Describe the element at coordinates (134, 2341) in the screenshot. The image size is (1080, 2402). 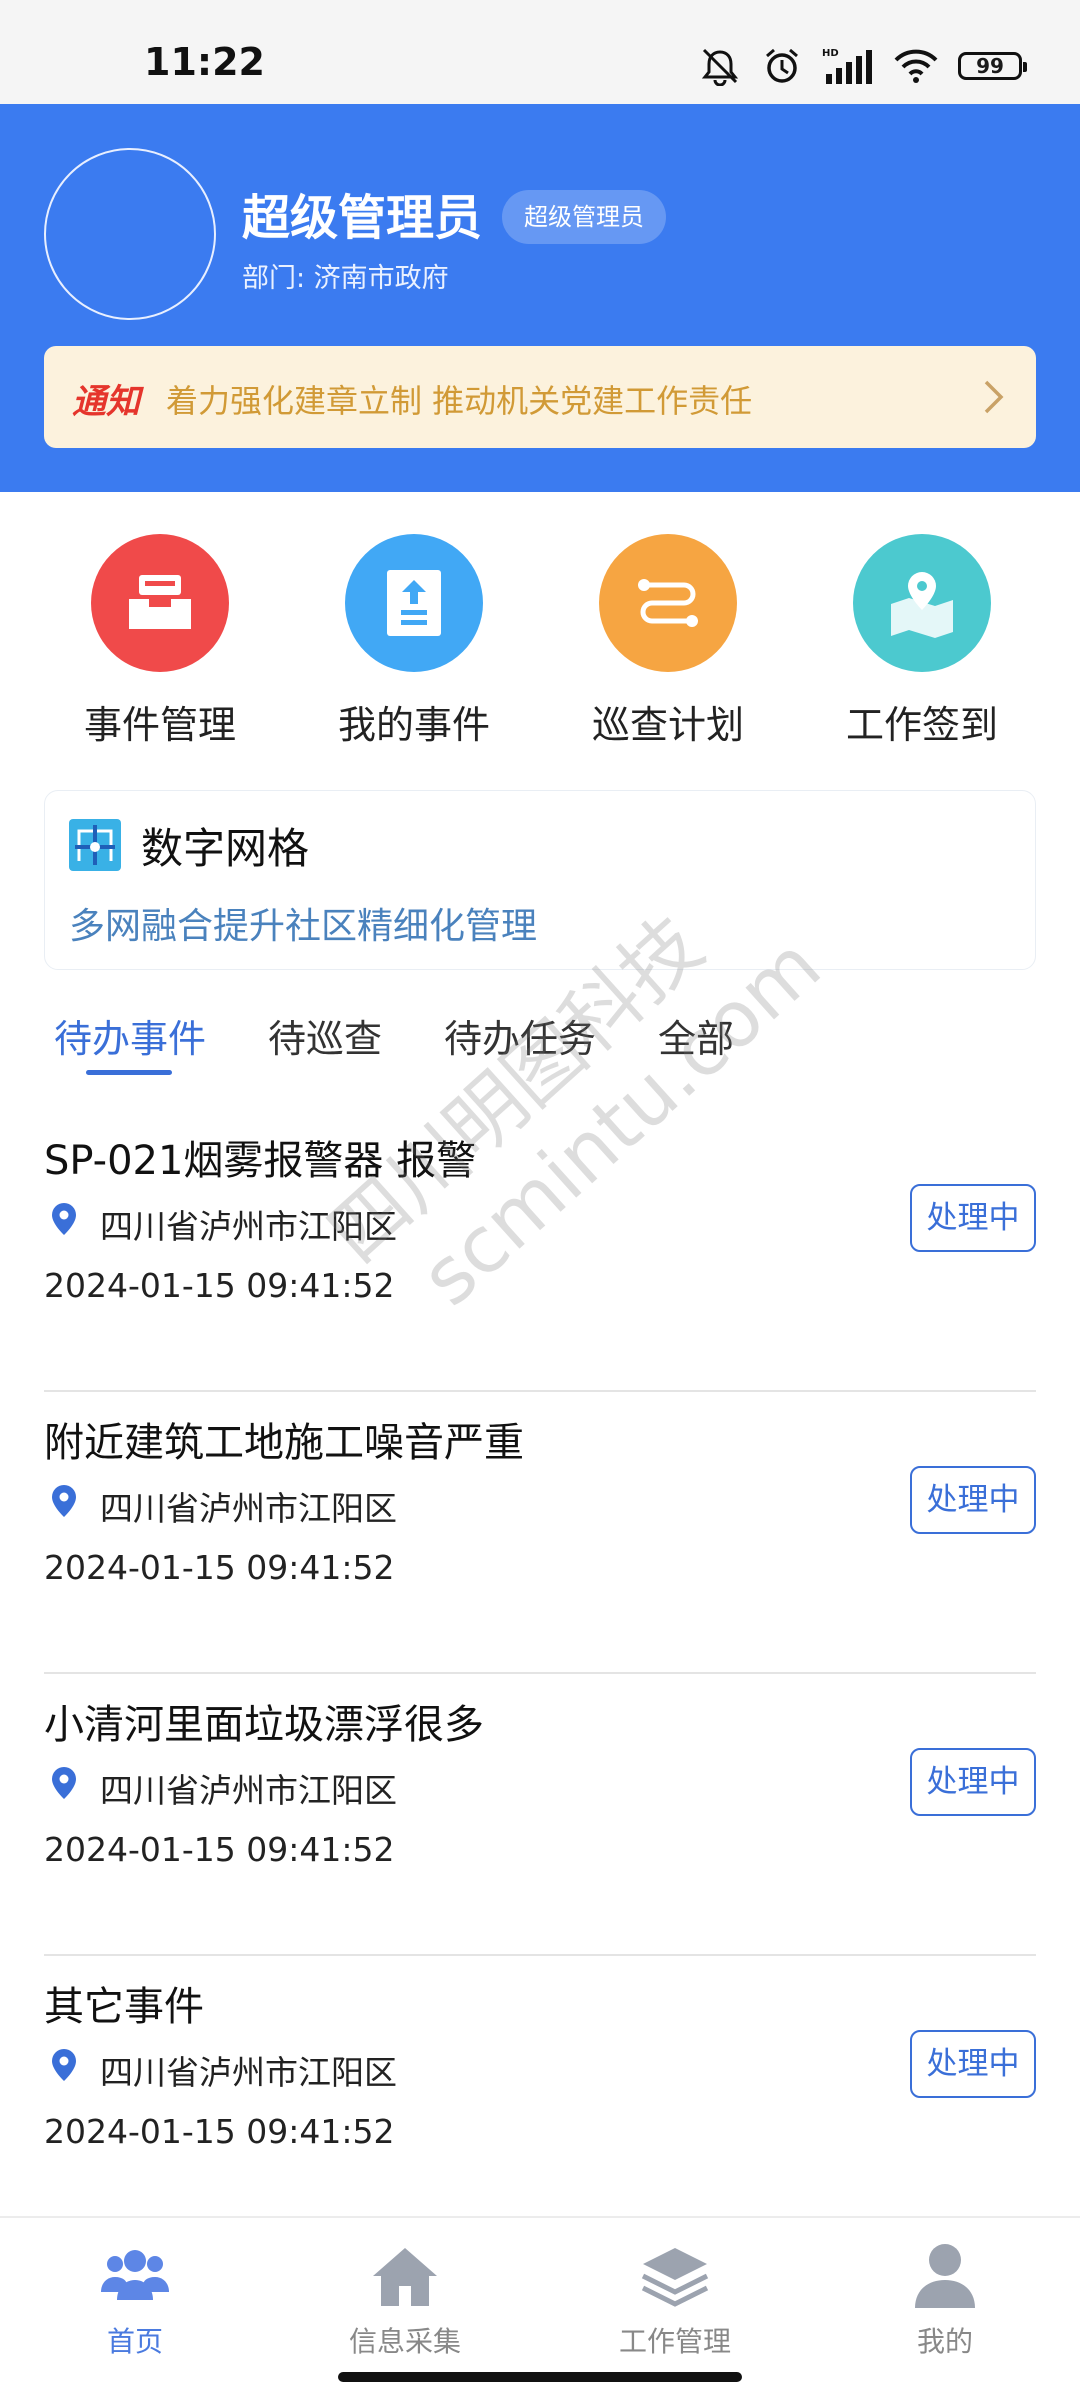
I see `nav-label: 首页` at that location.